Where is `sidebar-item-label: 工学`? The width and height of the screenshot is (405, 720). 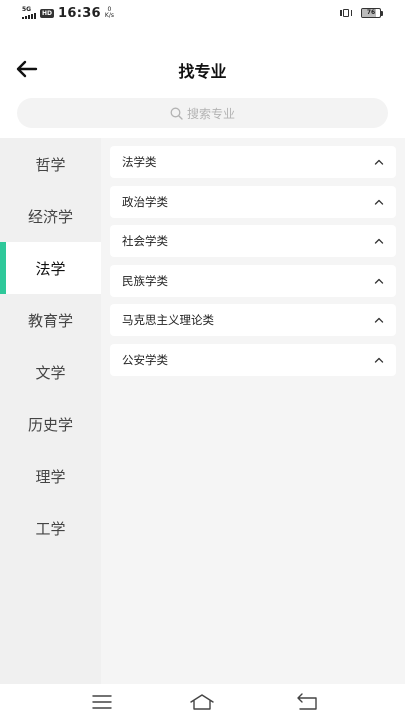
sidebar-item-label: 工学 is located at coordinates (50, 528).